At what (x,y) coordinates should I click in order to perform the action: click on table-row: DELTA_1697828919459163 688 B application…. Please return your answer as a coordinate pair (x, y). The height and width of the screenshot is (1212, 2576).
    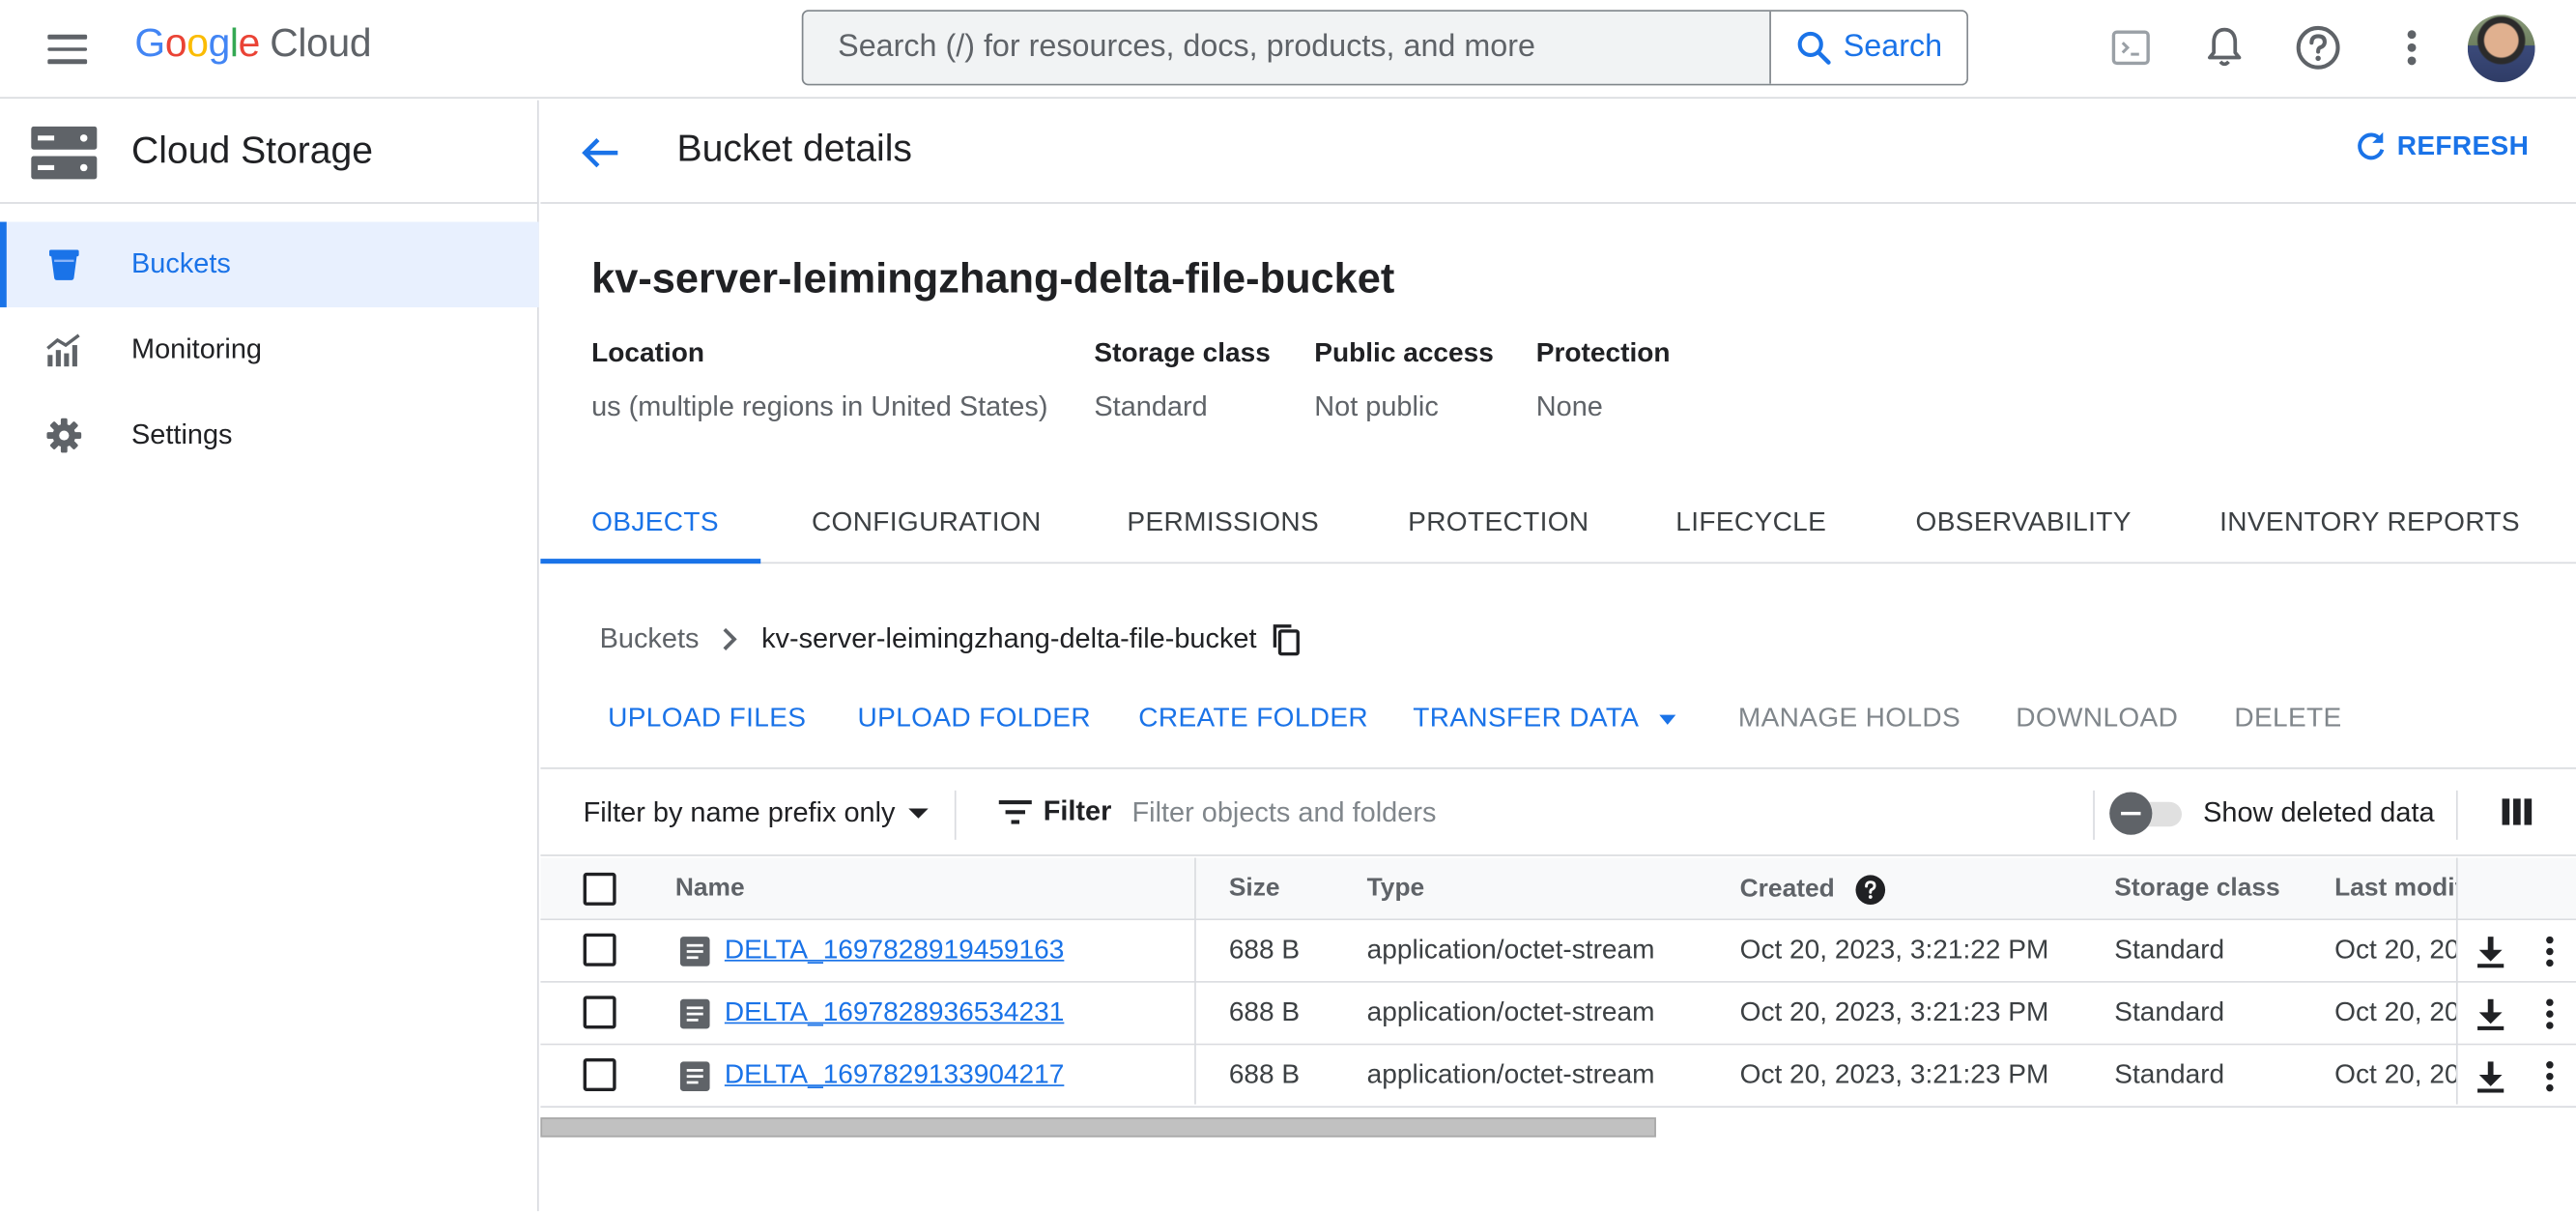
    Looking at the image, I should click on (1558, 951).